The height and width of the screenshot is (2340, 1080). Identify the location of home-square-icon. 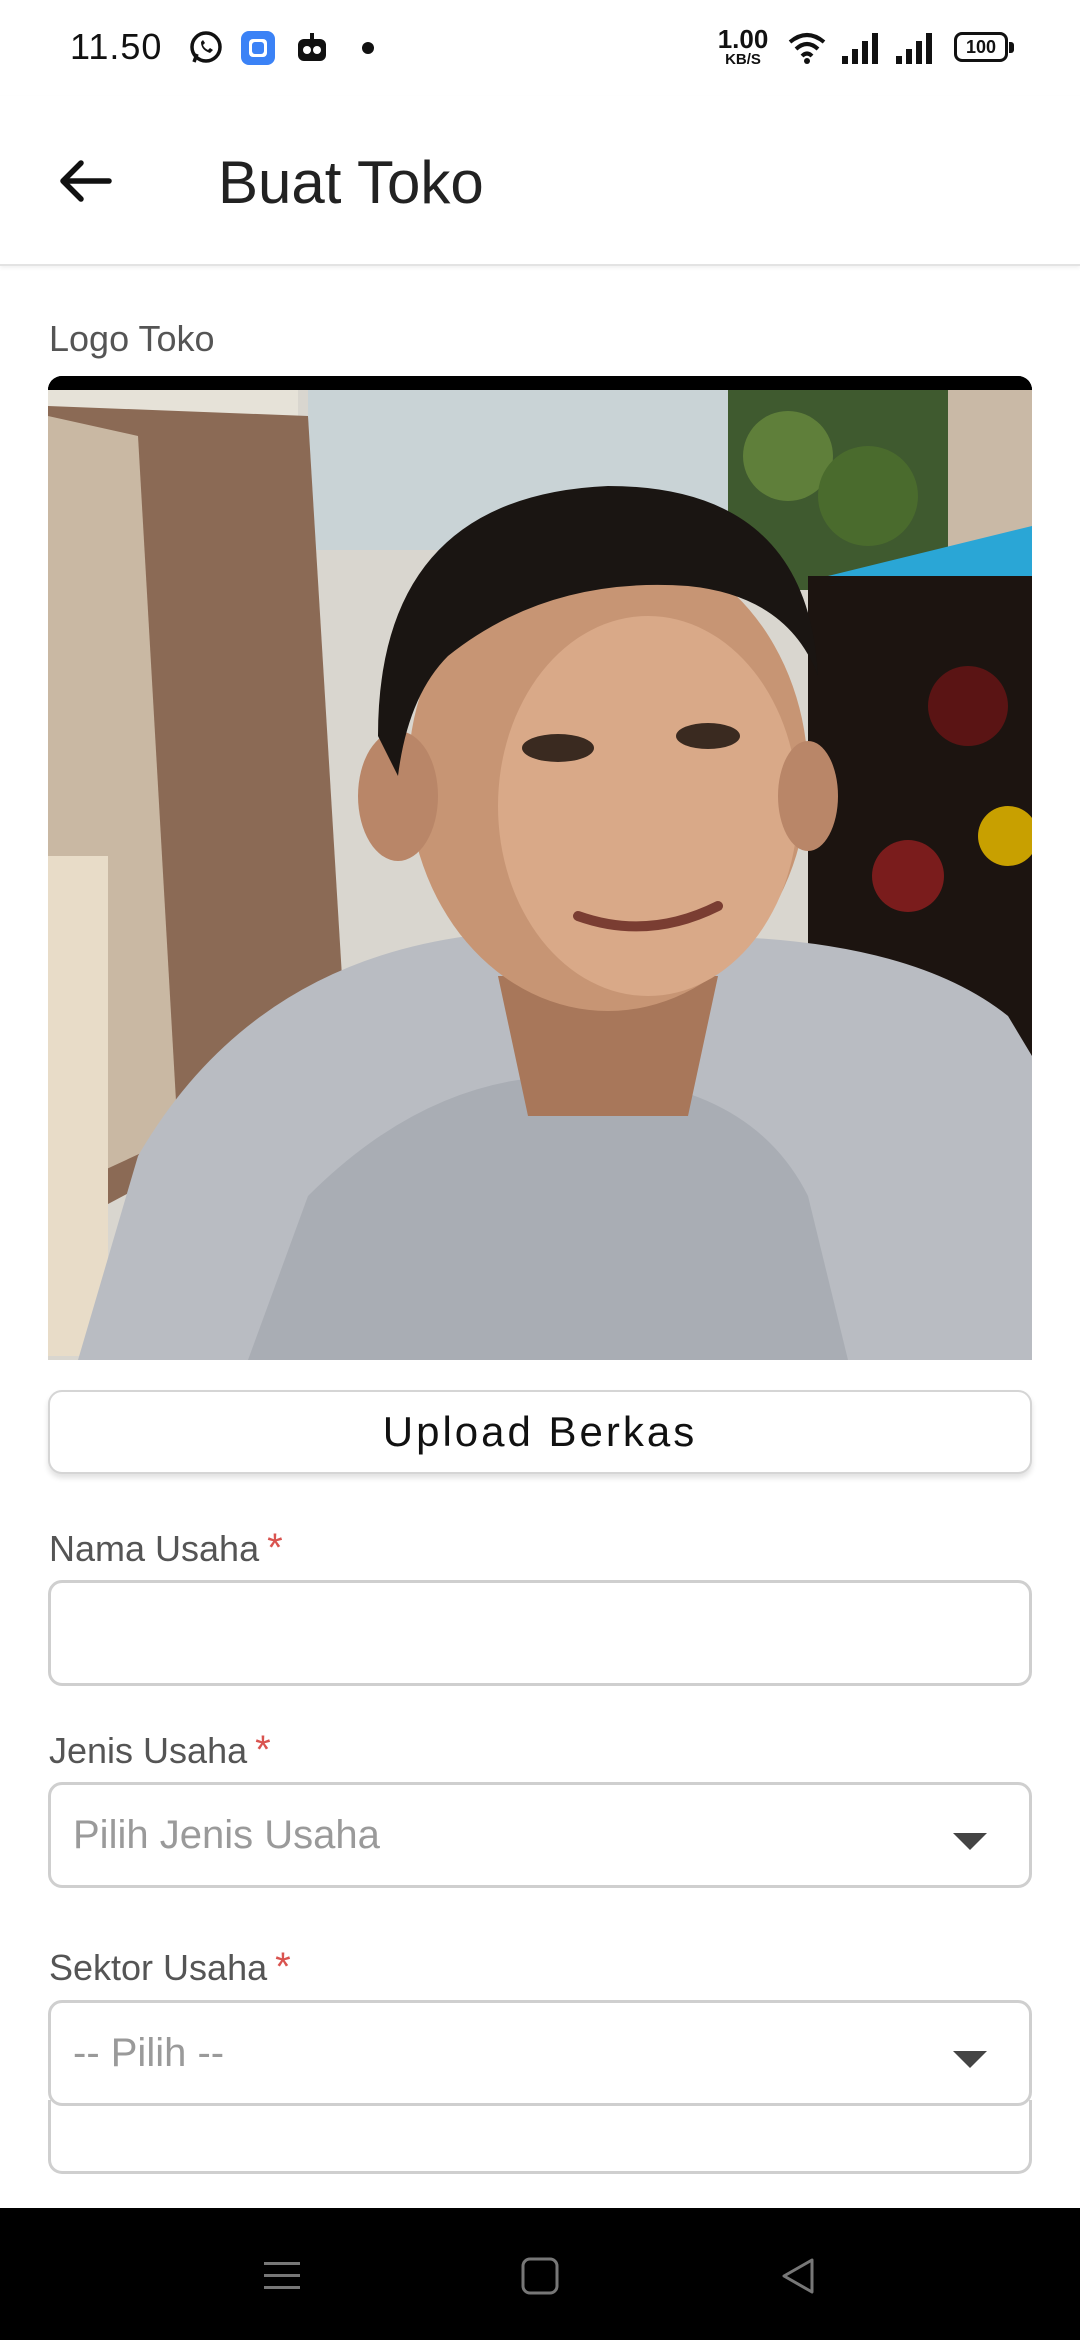
(540, 2276).